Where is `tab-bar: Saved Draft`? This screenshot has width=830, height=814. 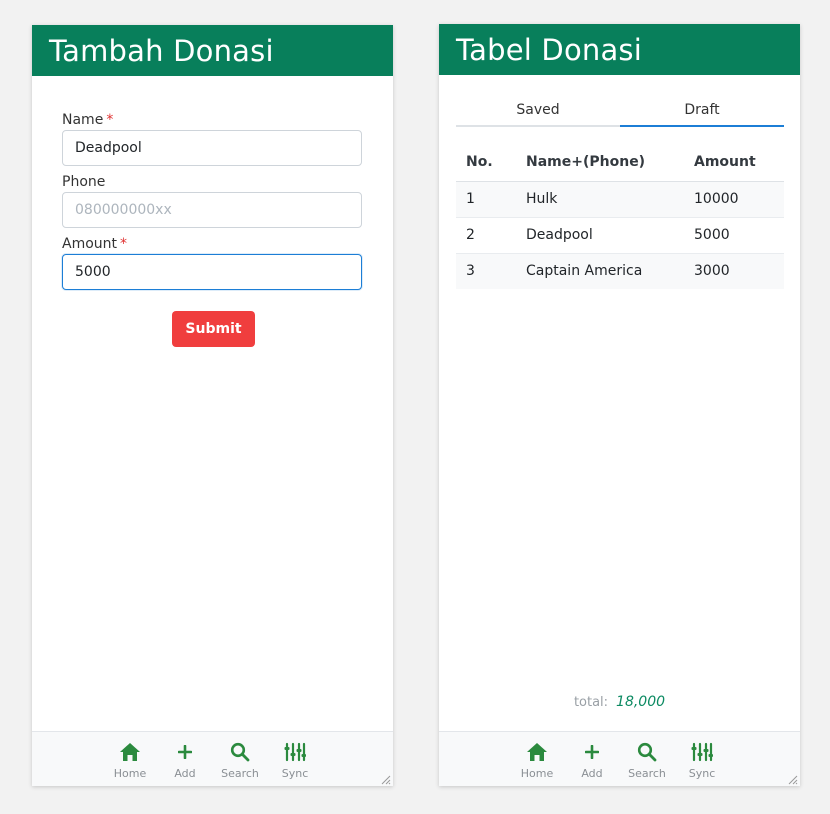 tab-bar: Saved Draft is located at coordinates (620, 111).